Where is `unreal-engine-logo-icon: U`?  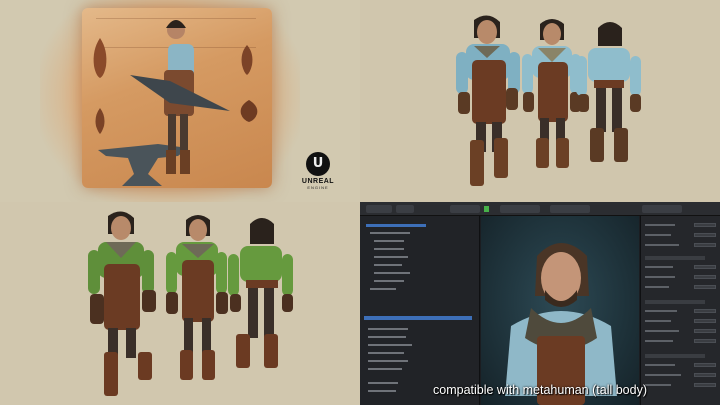 unreal-engine-logo-icon: U is located at coordinates (318, 164).